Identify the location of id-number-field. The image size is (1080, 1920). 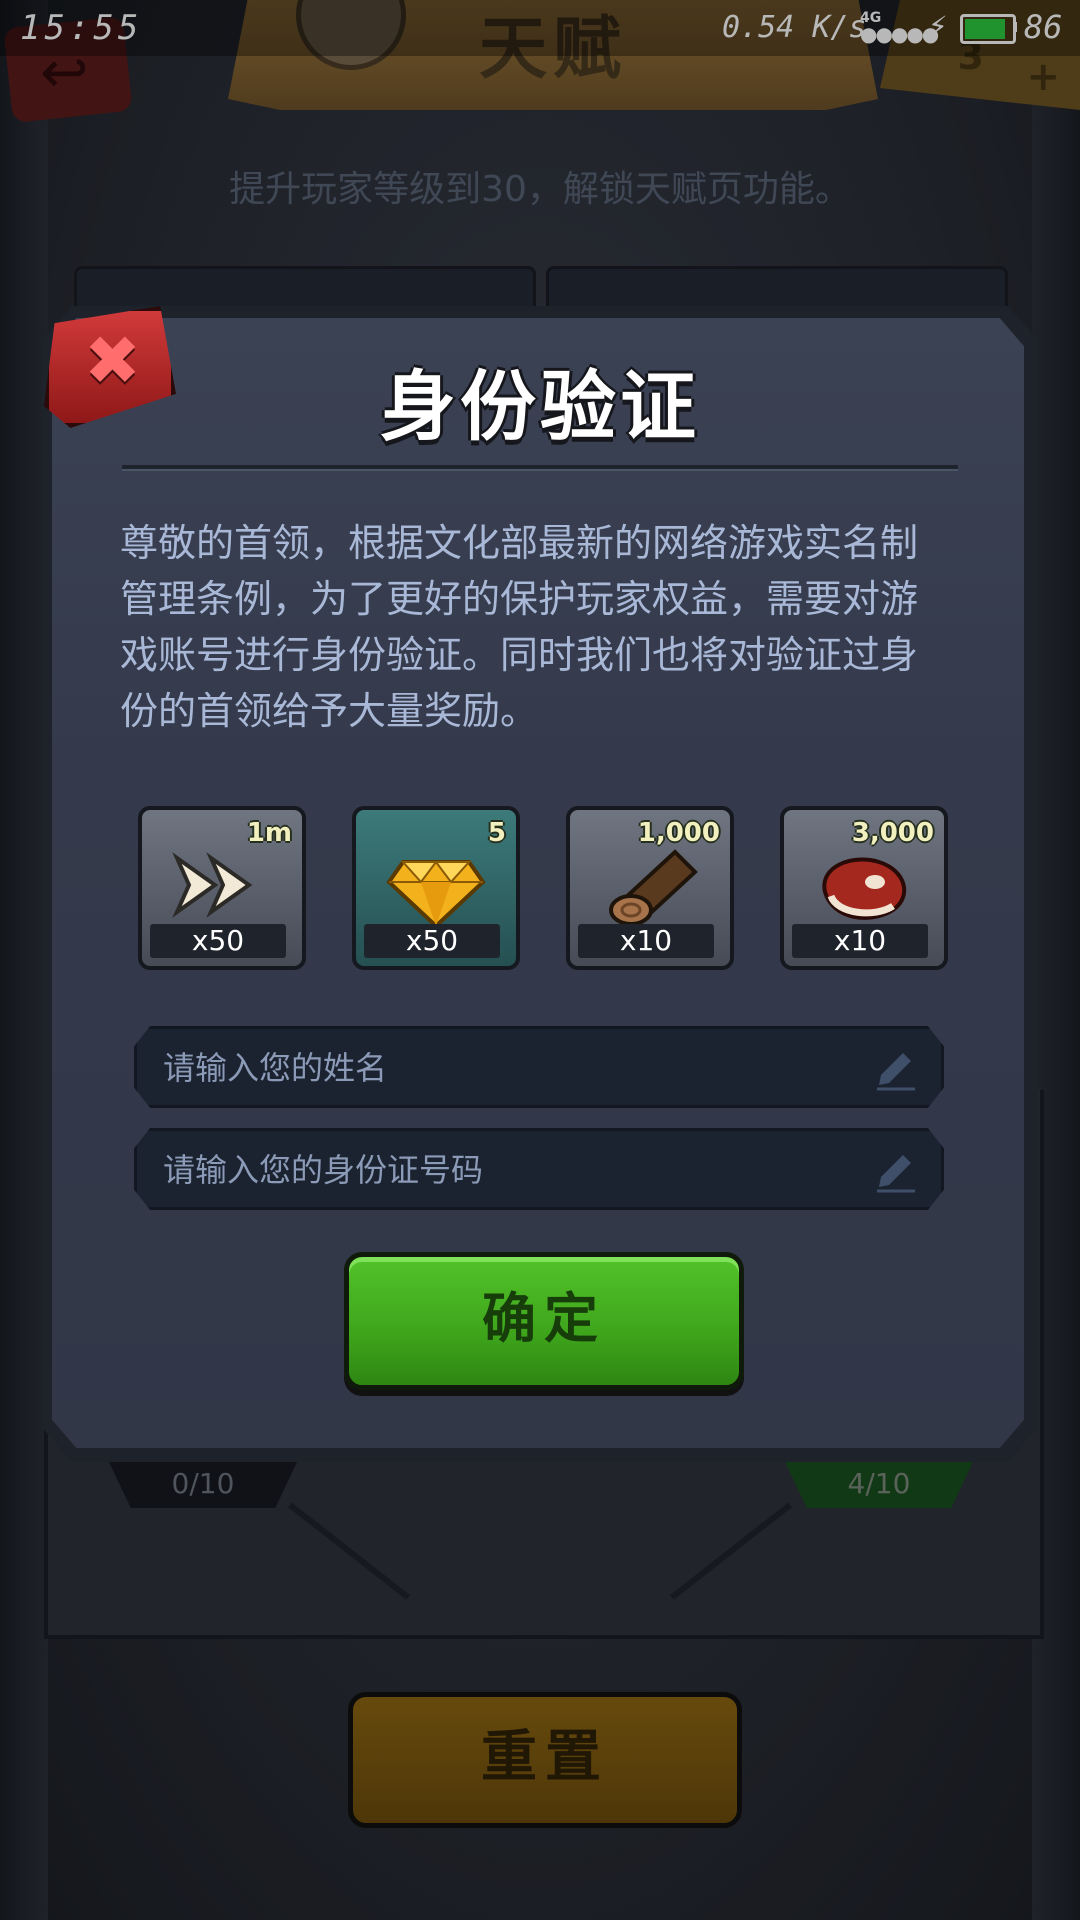
(539, 1169).